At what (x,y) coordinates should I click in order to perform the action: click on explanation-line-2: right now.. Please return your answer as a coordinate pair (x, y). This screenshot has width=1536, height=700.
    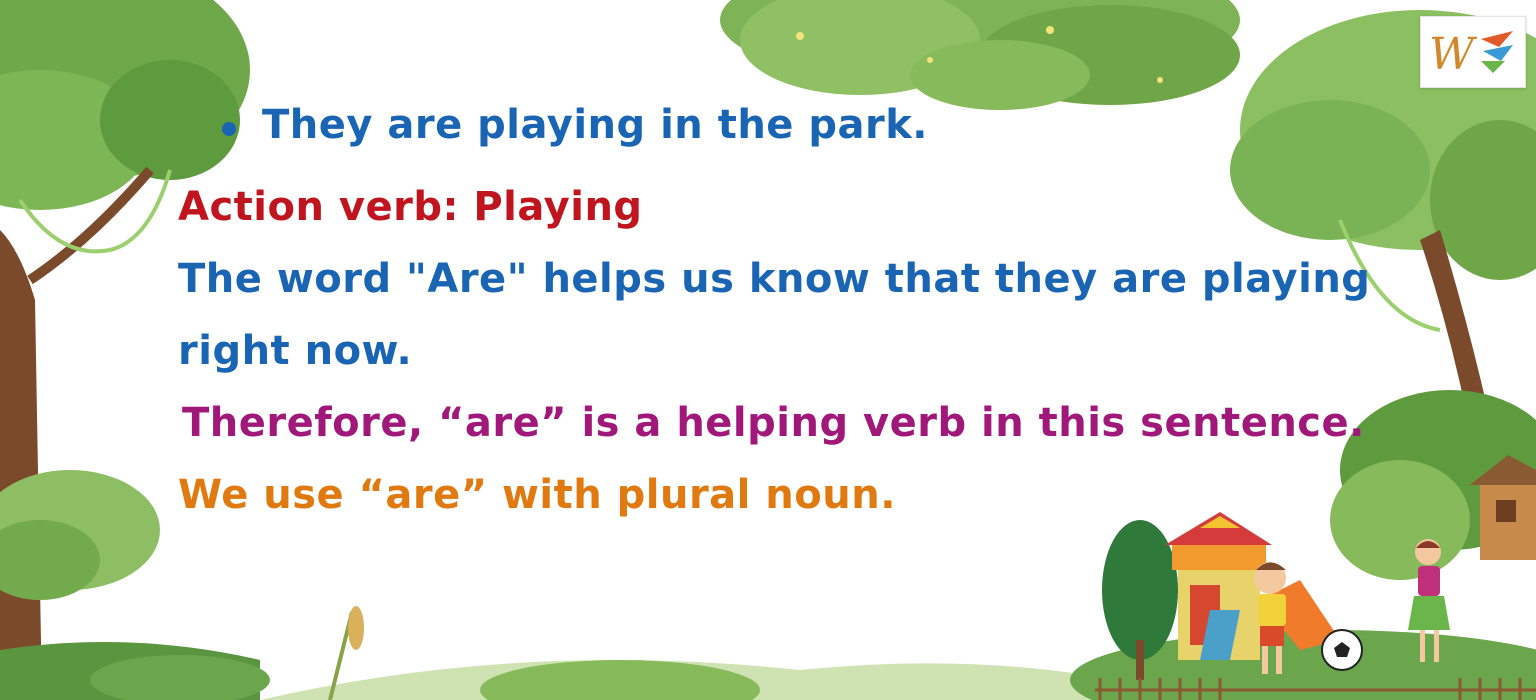
    Looking at the image, I should click on (295, 351).